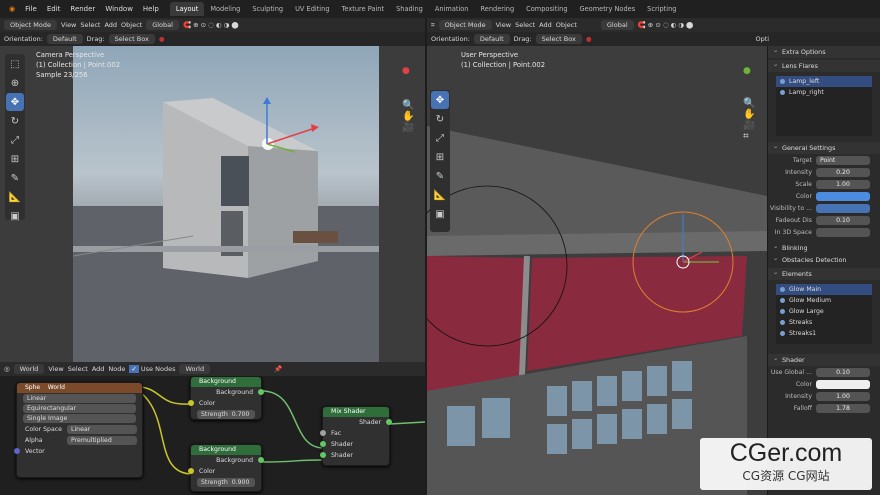 This screenshot has height=495, width=880. What do you see at coordinates (162, 39) in the screenshot?
I see `shading-icons: ●` at bounding box center [162, 39].